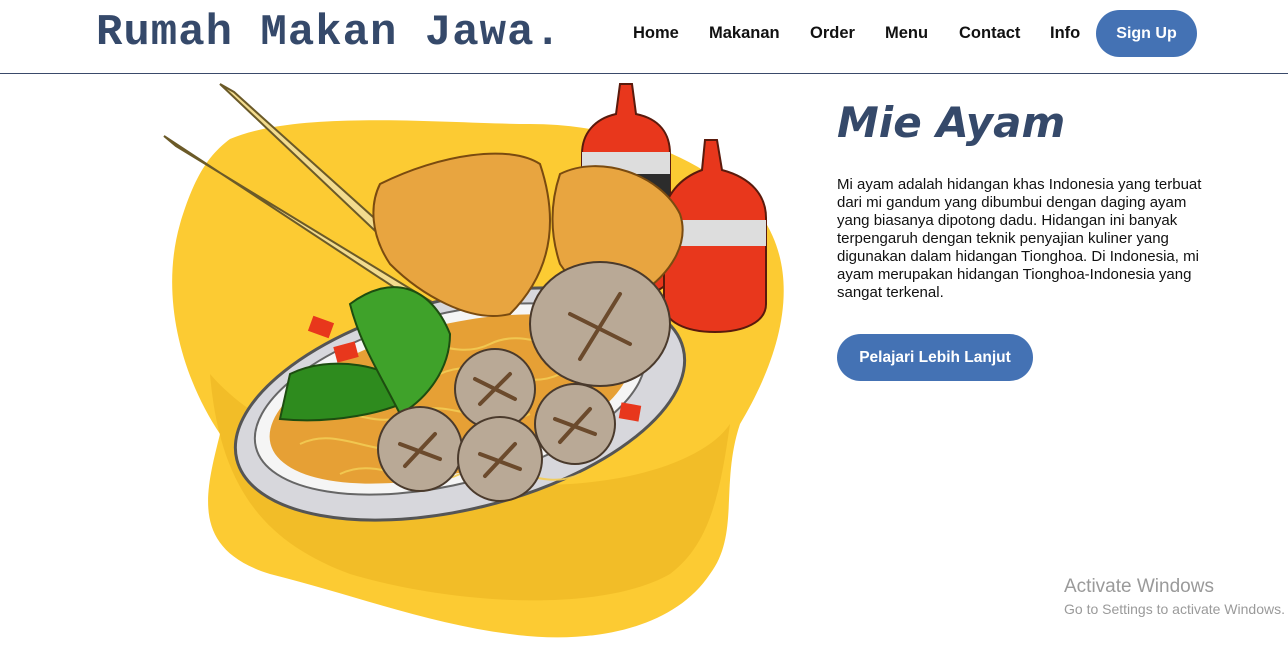  What do you see at coordinates (656, 33) in the screenshot?
I see `nav-link-home: Home` at bounding box center [656, 33].